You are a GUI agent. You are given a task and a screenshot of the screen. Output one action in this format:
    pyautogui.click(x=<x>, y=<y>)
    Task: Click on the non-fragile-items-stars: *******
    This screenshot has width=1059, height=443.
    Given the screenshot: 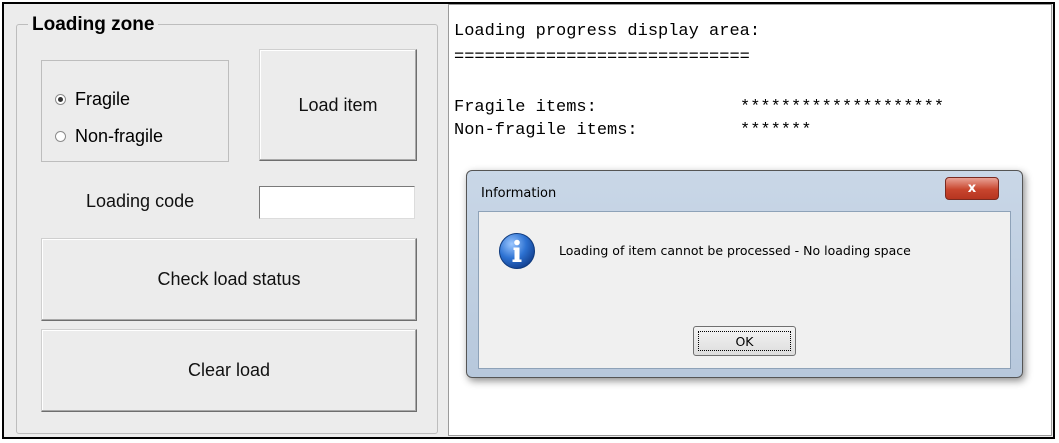 What is the action you would take?
    pyautogui.click(x=776, y=130)
    